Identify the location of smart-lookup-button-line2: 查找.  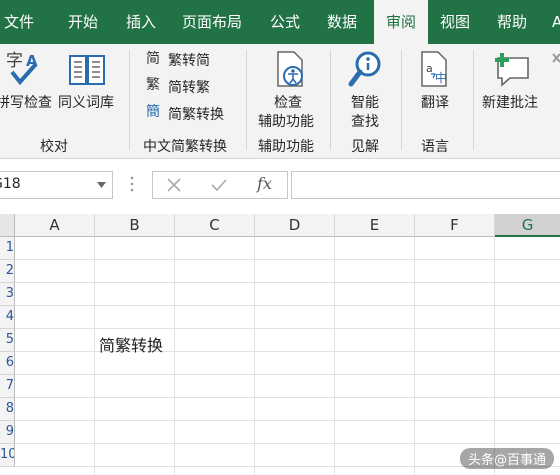
(365, 121).